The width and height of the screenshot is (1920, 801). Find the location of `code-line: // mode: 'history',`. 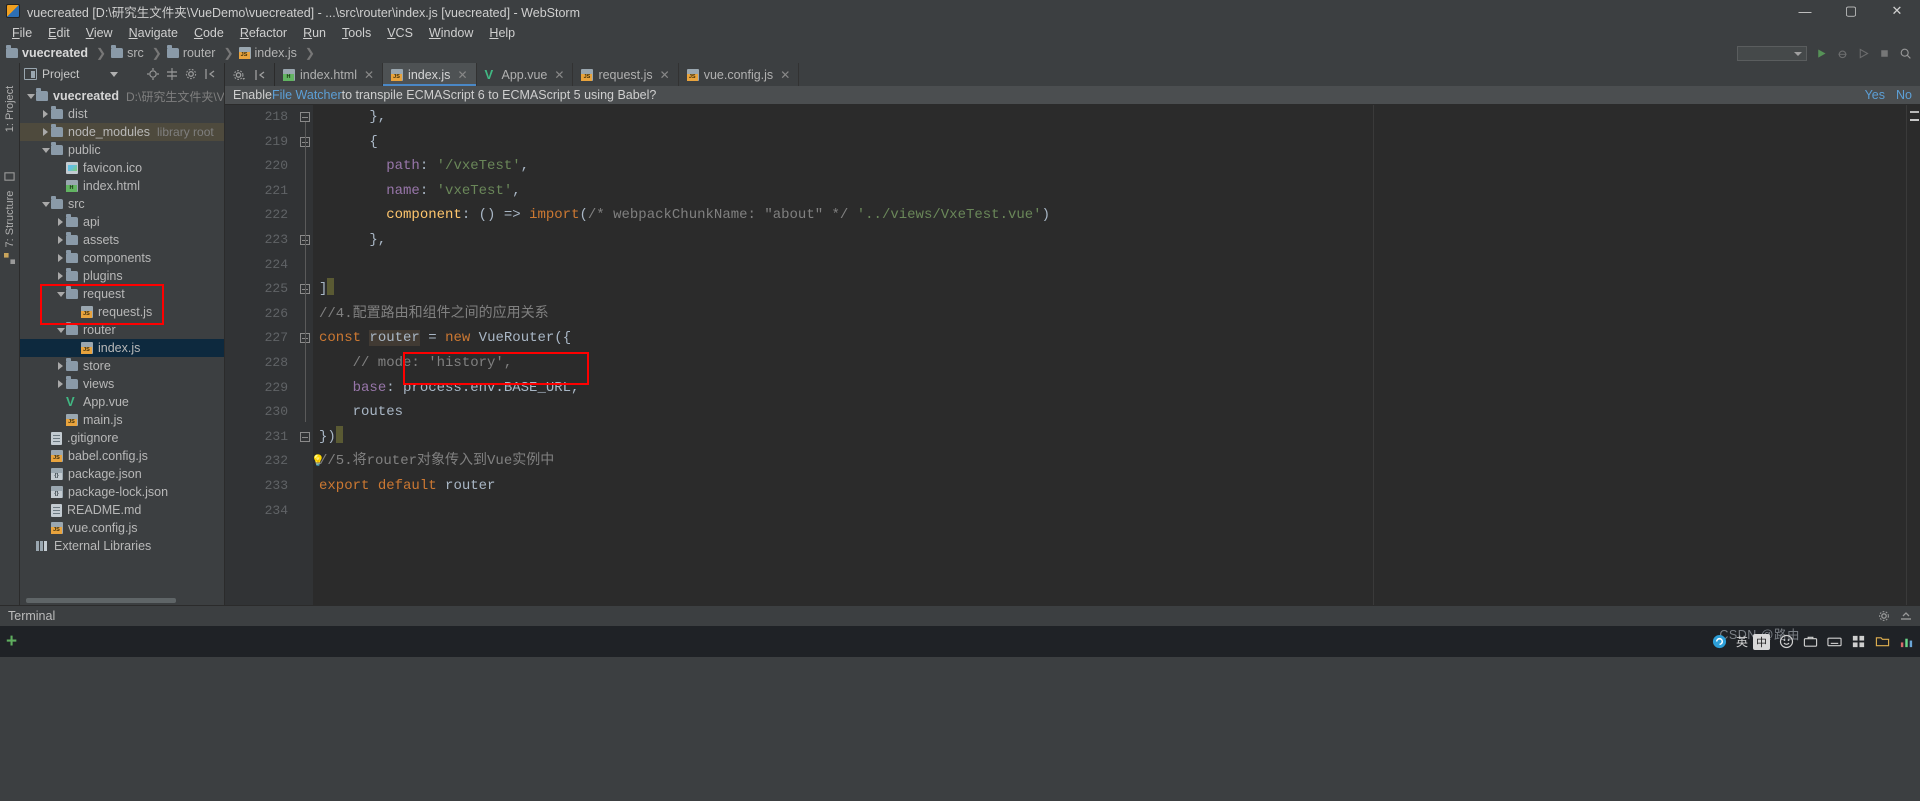

code-line: // mode: 'history', is located at coordinates (1109, 363).